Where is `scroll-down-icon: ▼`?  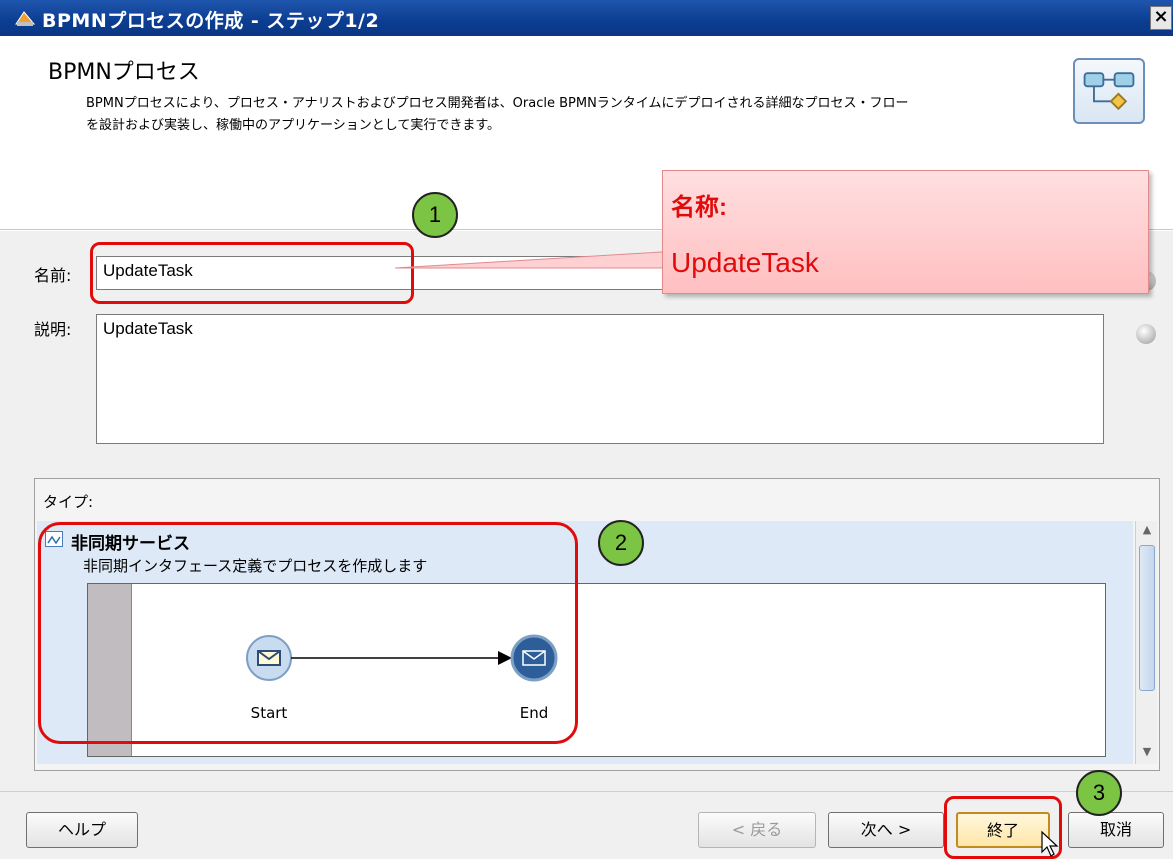
scroll-down-icon: ▼ is located at coordinates (1147, 753).